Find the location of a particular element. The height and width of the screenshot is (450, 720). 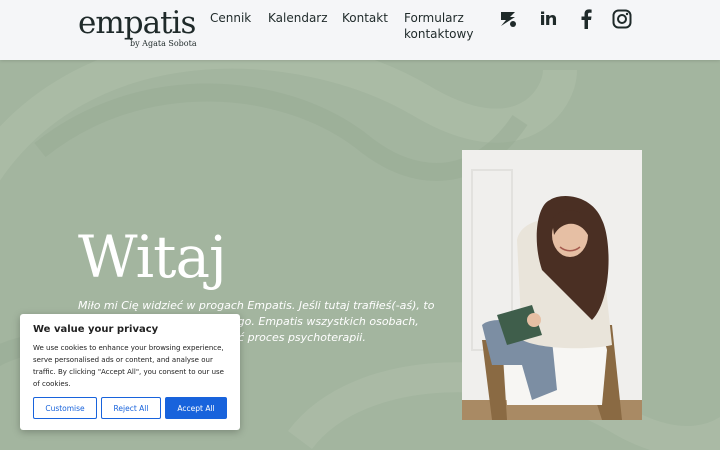

nav-contact-form-line1: Formularz is located at coordinates (434, 18).